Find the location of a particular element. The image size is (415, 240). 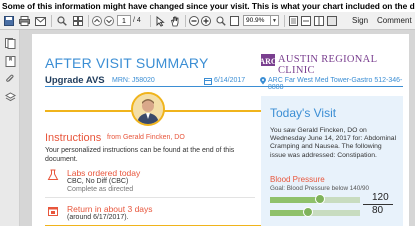

email-icon is located at coordinates (40, 21).